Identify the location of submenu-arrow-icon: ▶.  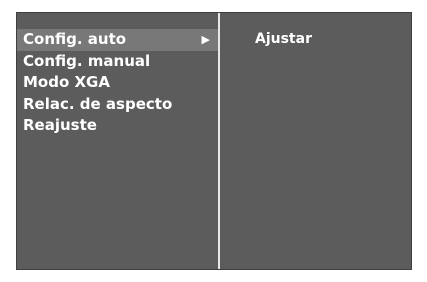
(205, 39).